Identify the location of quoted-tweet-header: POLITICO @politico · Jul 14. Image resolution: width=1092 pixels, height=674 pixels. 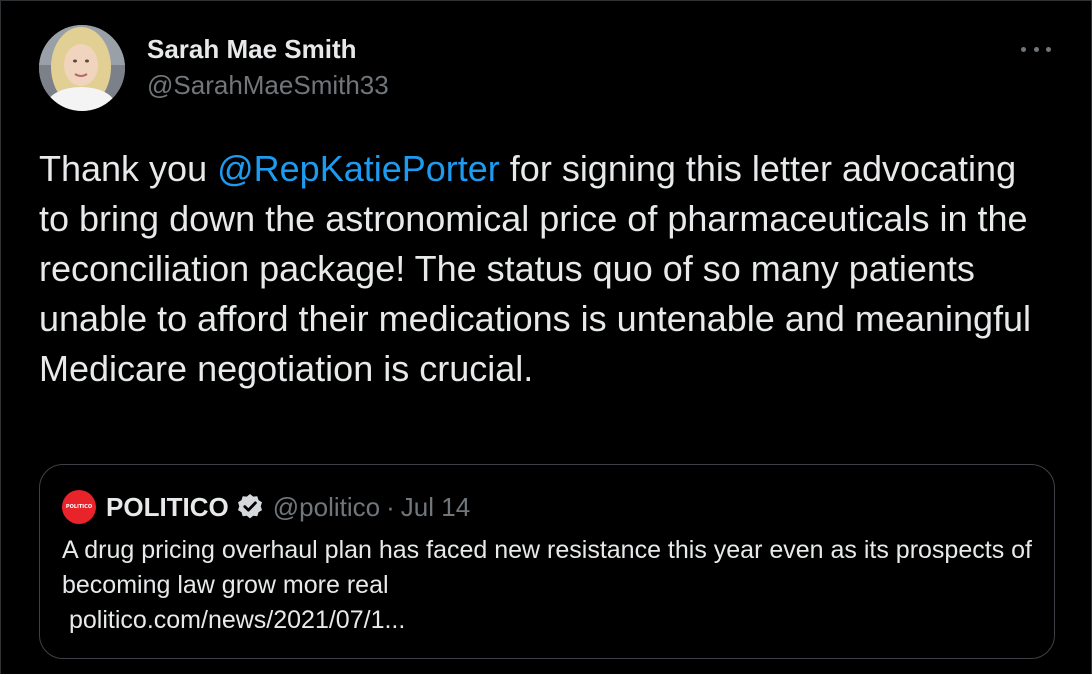
(288, 507).